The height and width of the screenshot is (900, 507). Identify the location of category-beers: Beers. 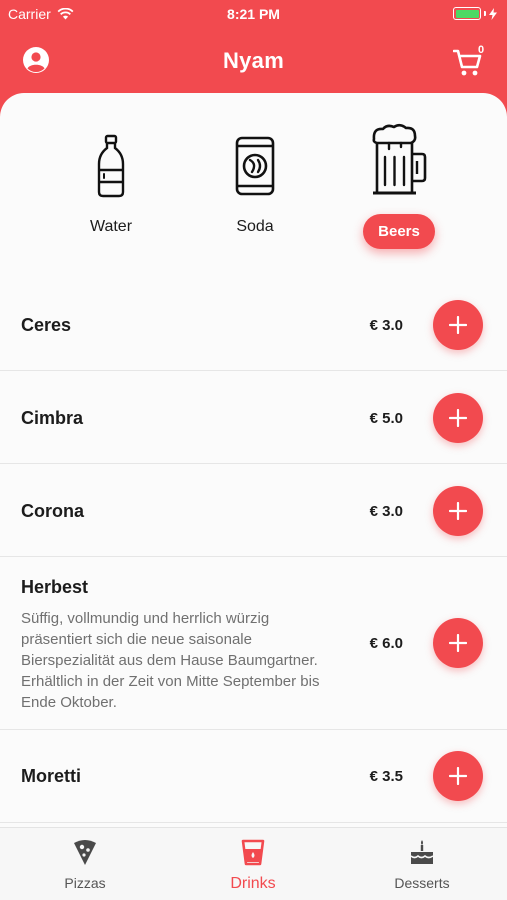
(399, 193).